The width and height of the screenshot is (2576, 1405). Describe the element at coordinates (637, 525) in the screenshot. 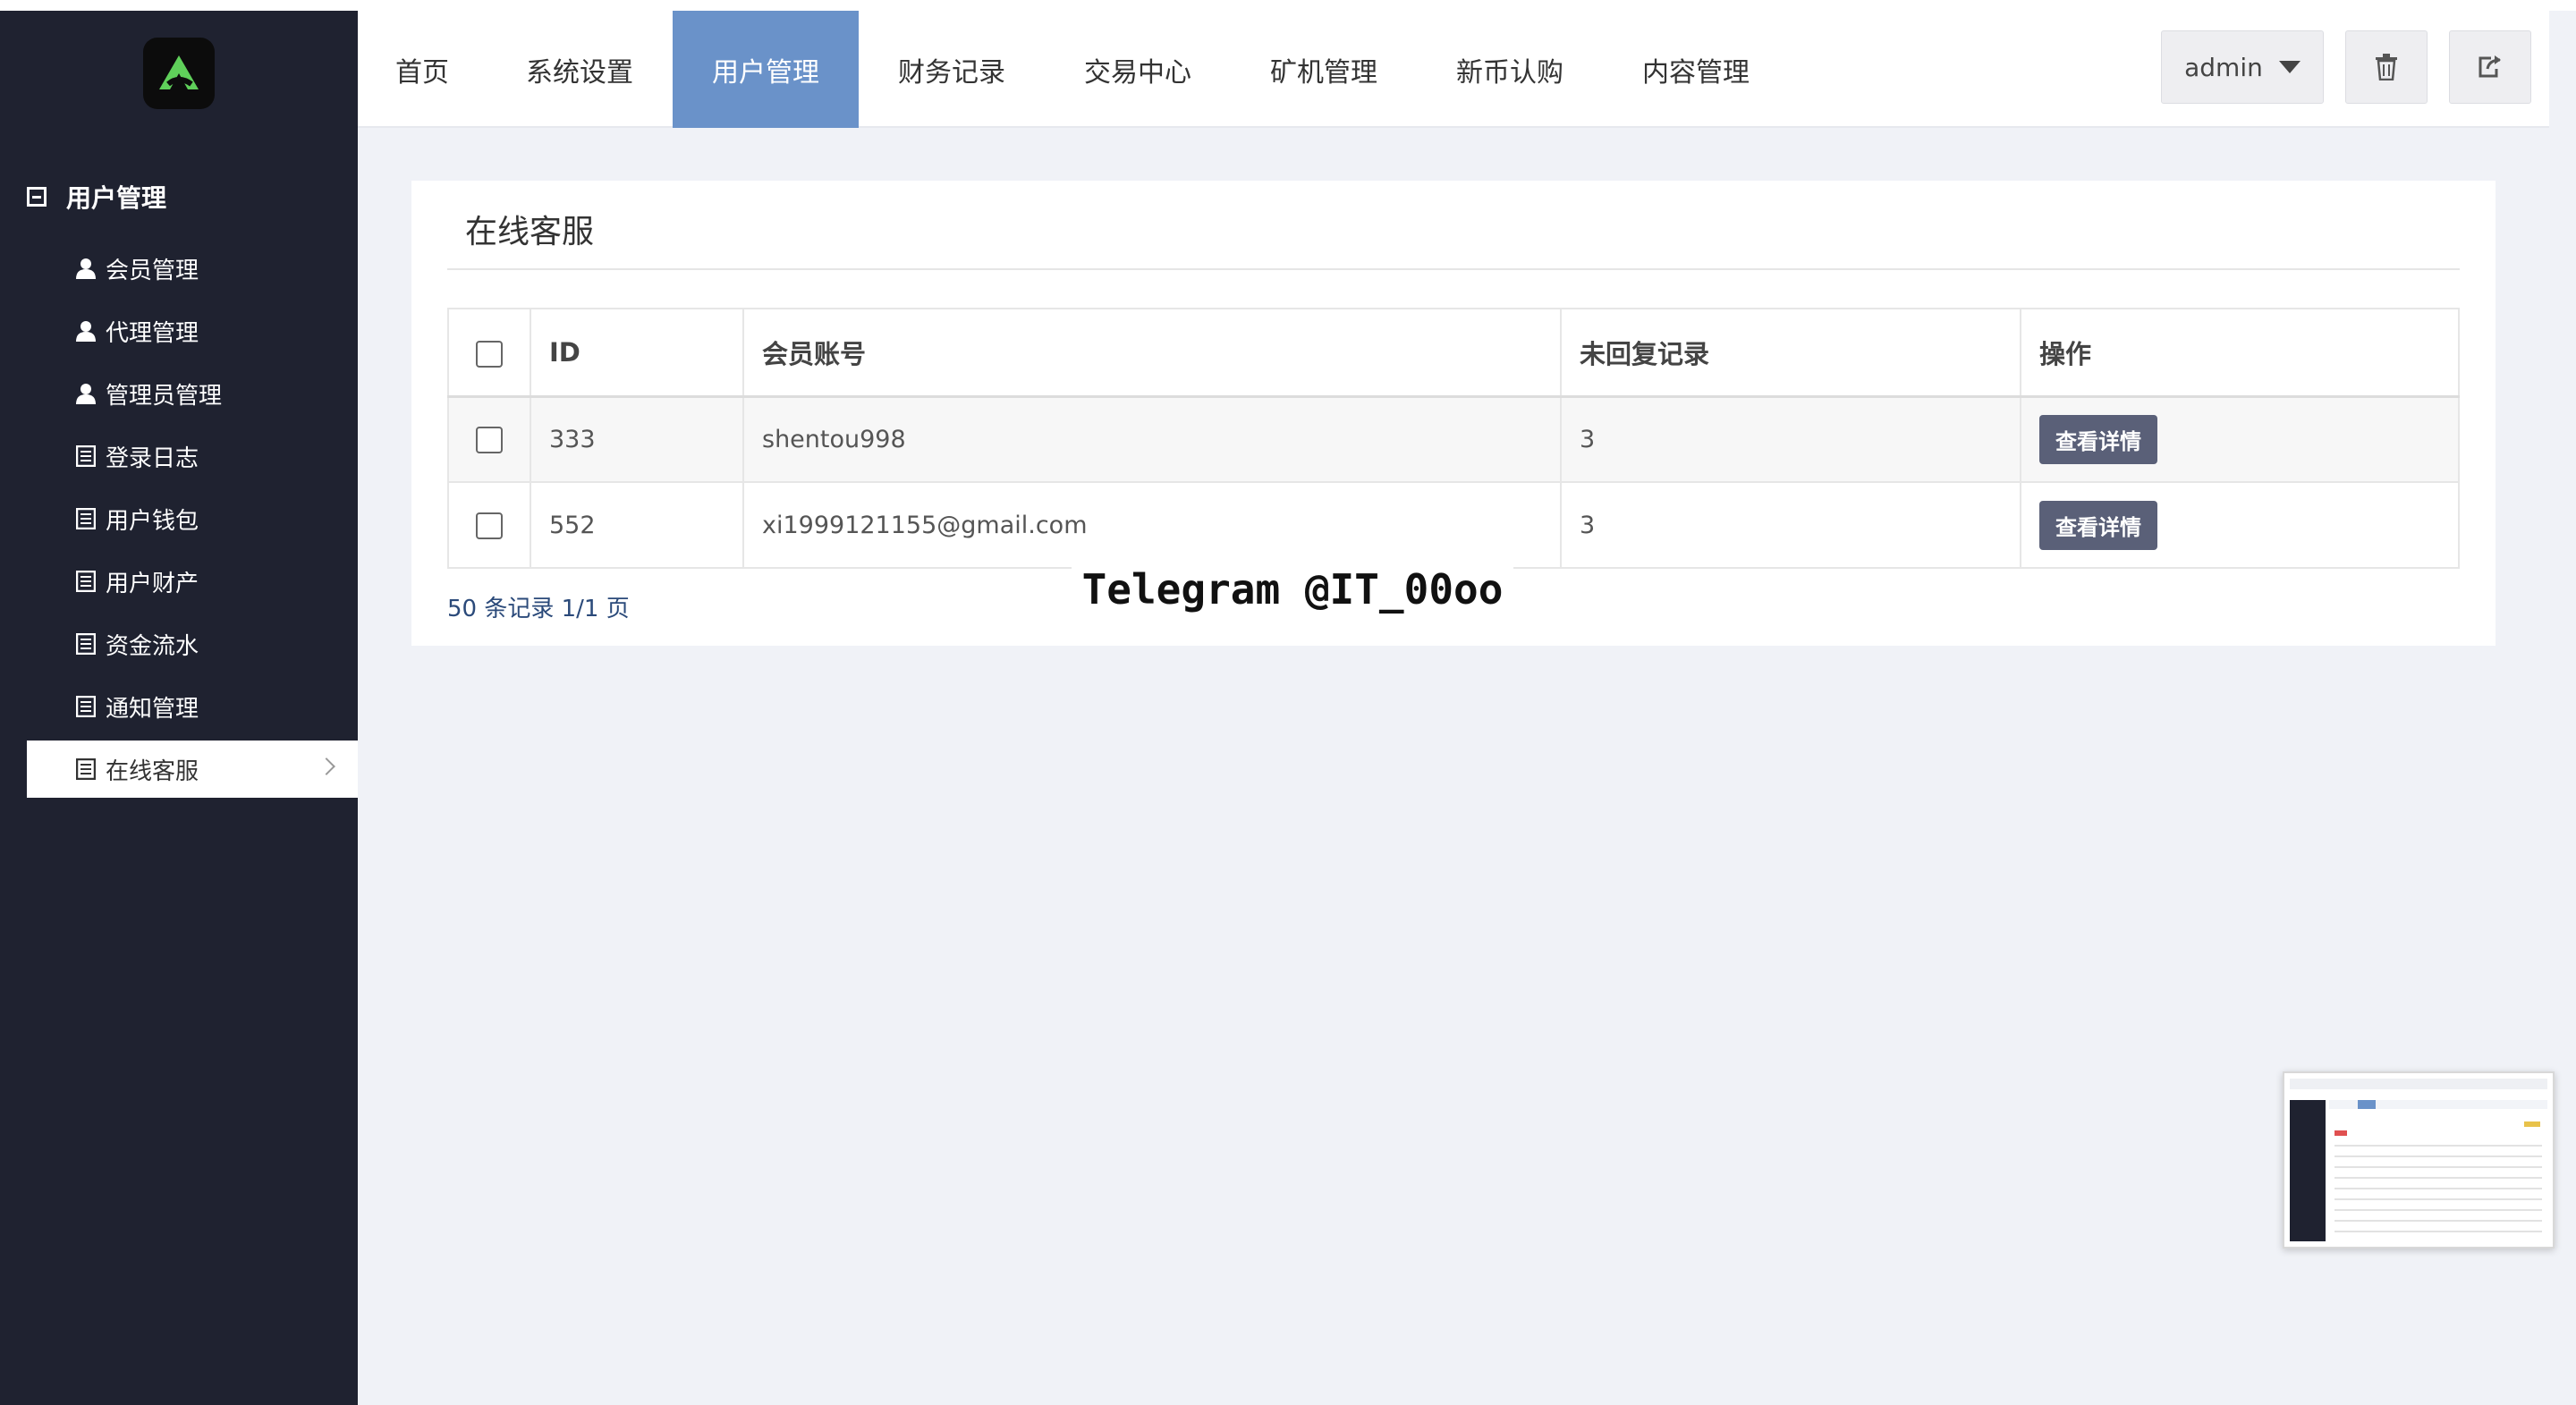

I see `cell-id: 552` at that location.